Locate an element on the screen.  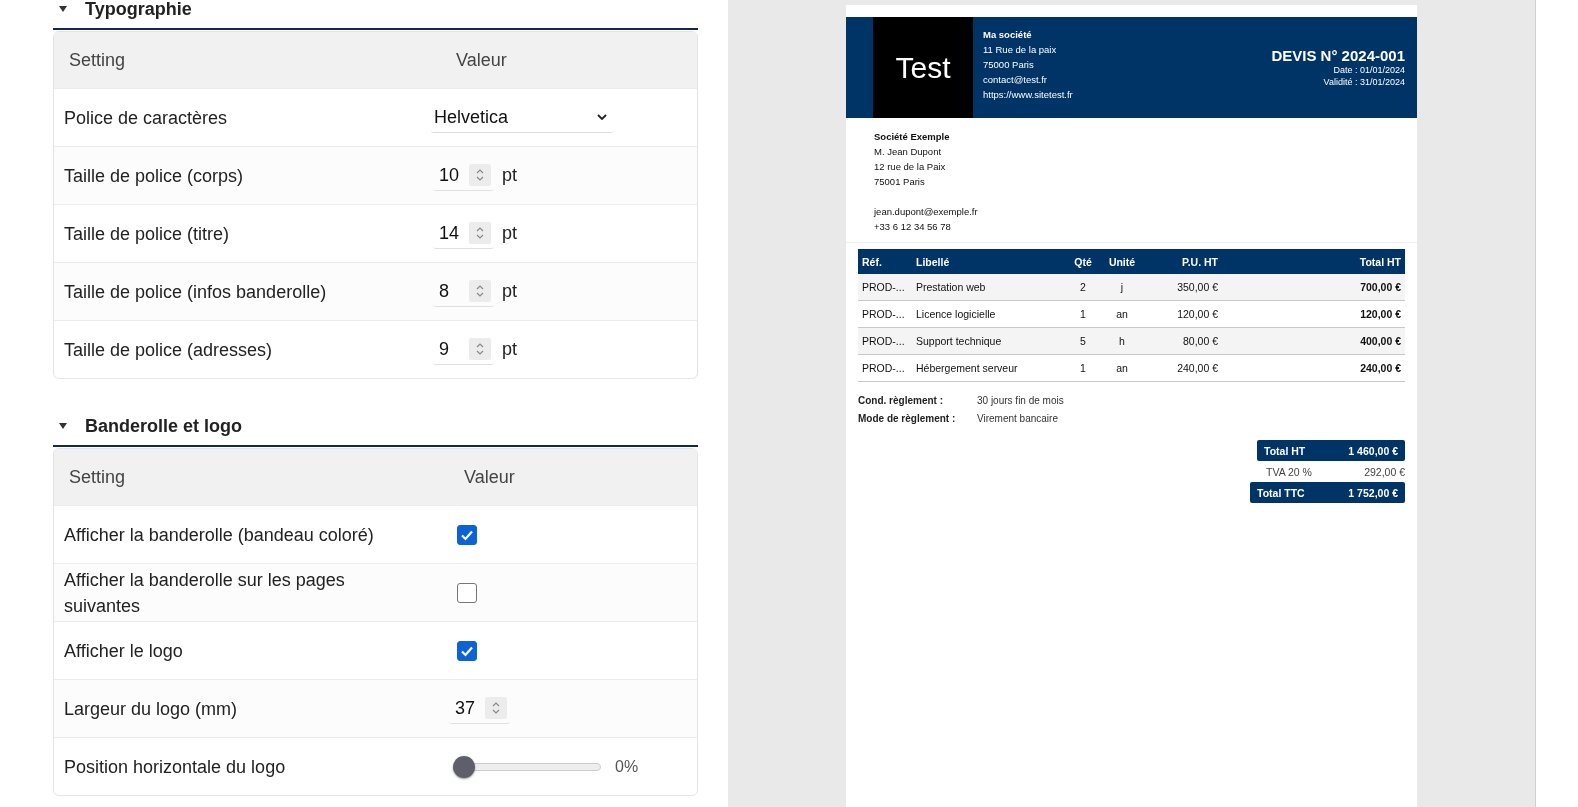
section-header: Typographie is located at coordinates (375, 15).